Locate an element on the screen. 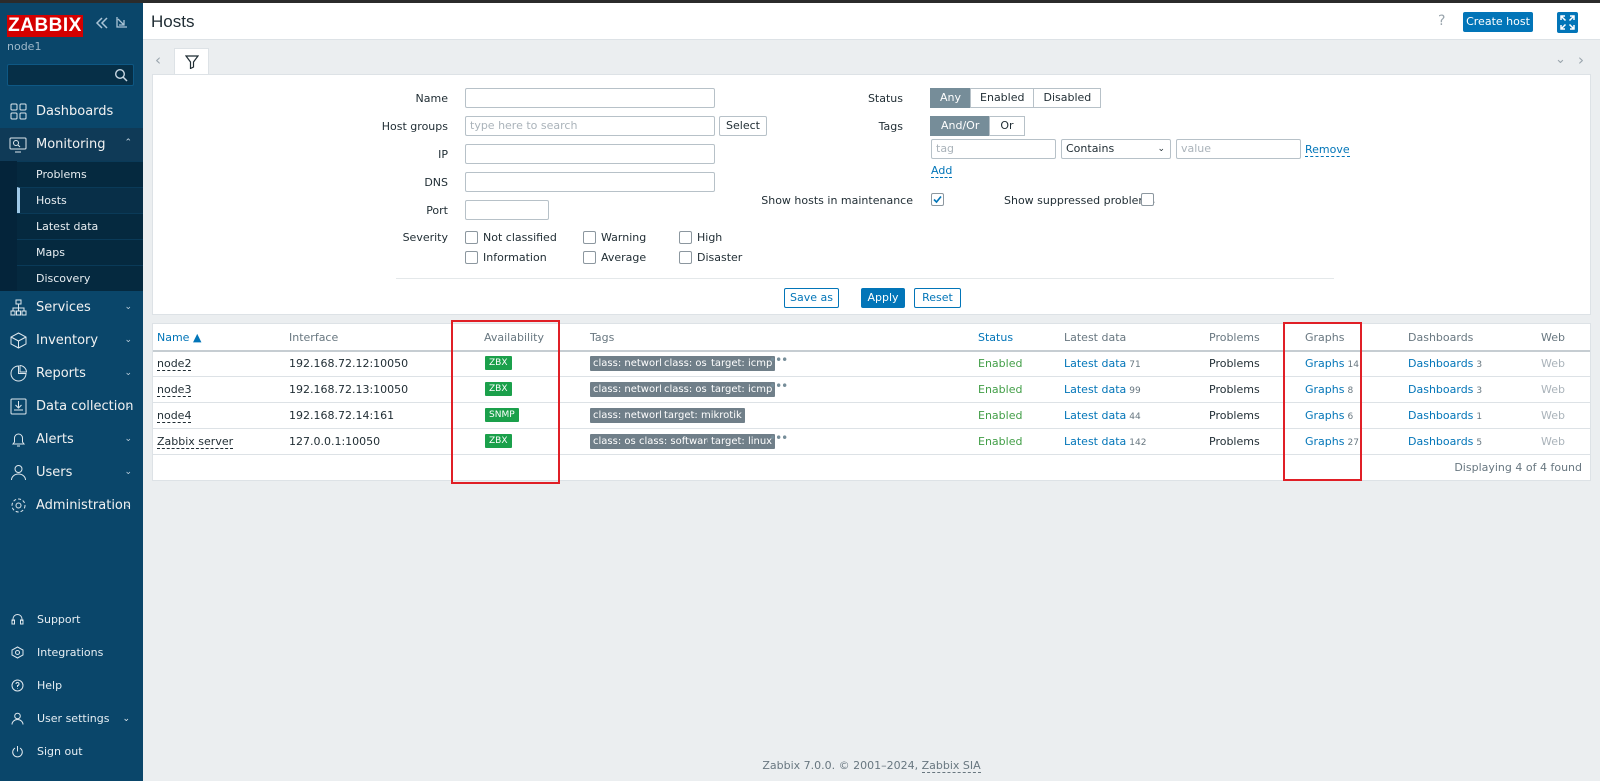 This screenshot has width=1600, height=781. create-host-button: Create host is located at coordinates (1498, 22).